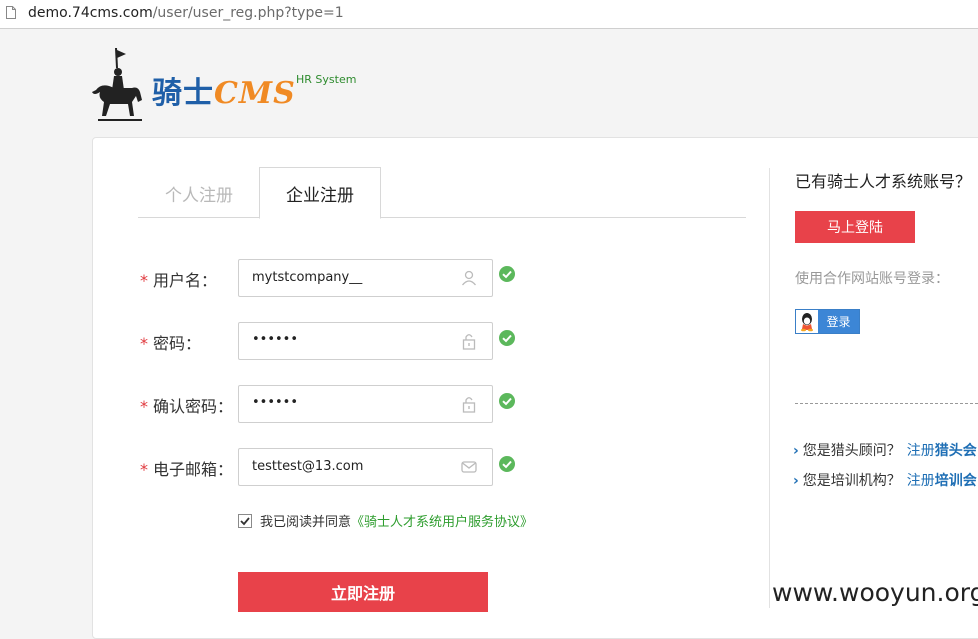  I want to click on brand-cms: CMS, so click(255, 93).